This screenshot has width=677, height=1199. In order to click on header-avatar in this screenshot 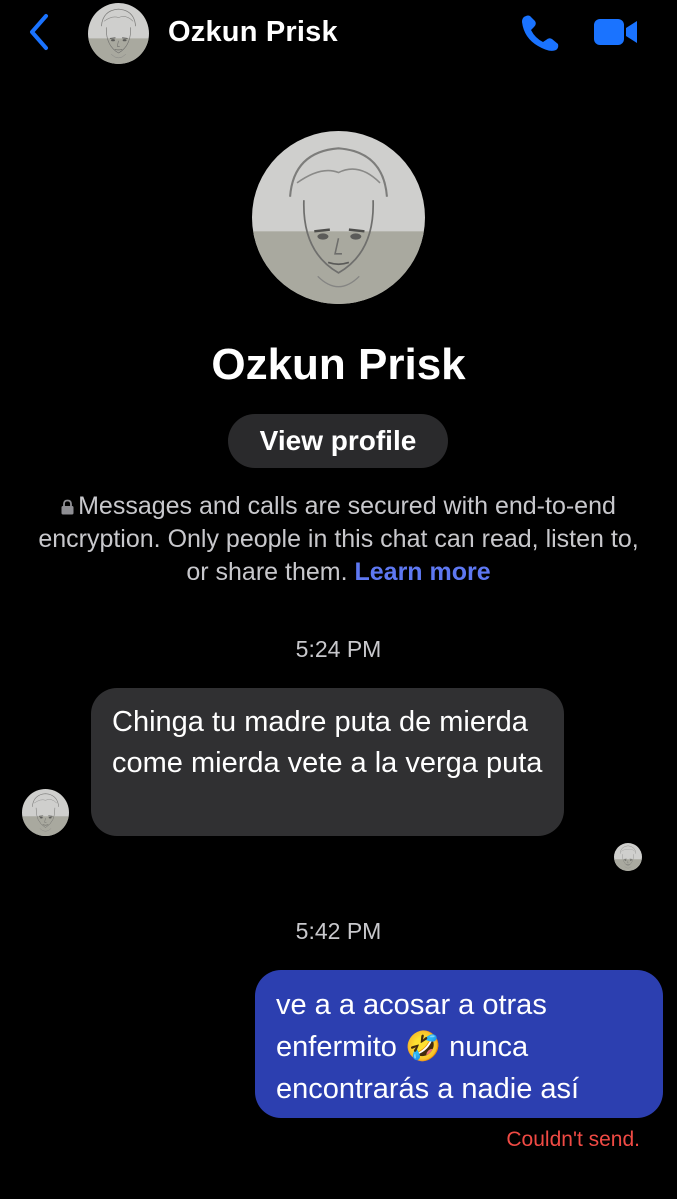, I will do `click(118, 33)`.